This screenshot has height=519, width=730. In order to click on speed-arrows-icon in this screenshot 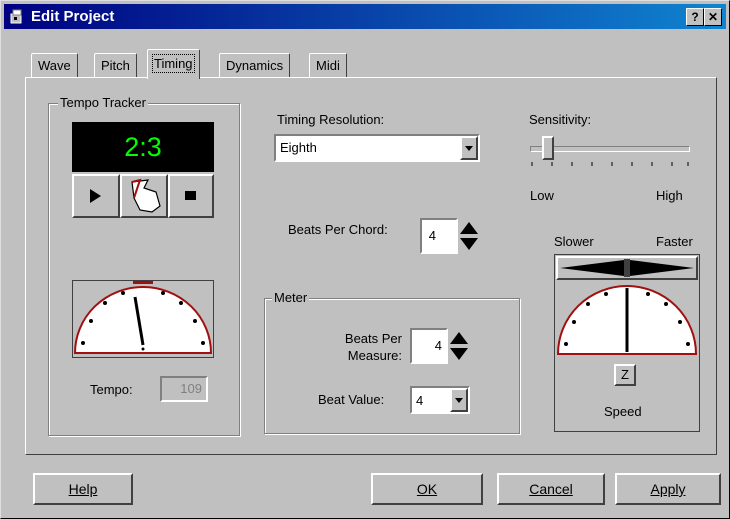, I will do `click(627, 268)`.